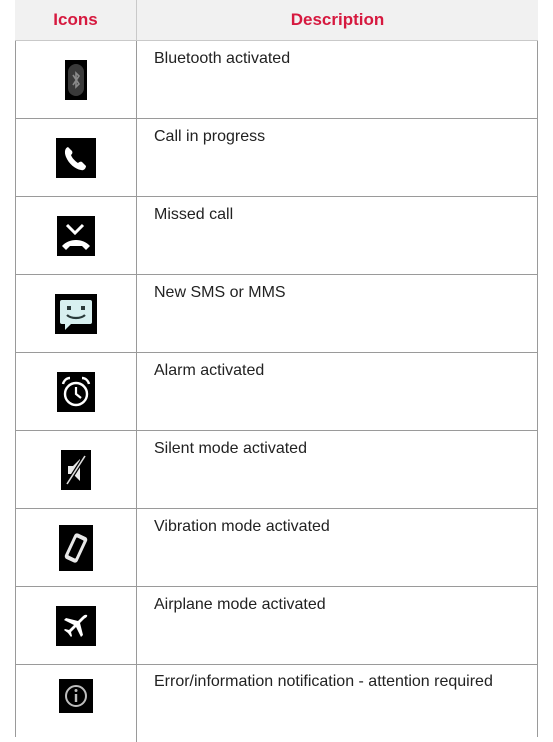 Image resolution: width=553 pixels, height=742 pixels. I want to click on table-row: Silent mode activated, so click(276, 470).